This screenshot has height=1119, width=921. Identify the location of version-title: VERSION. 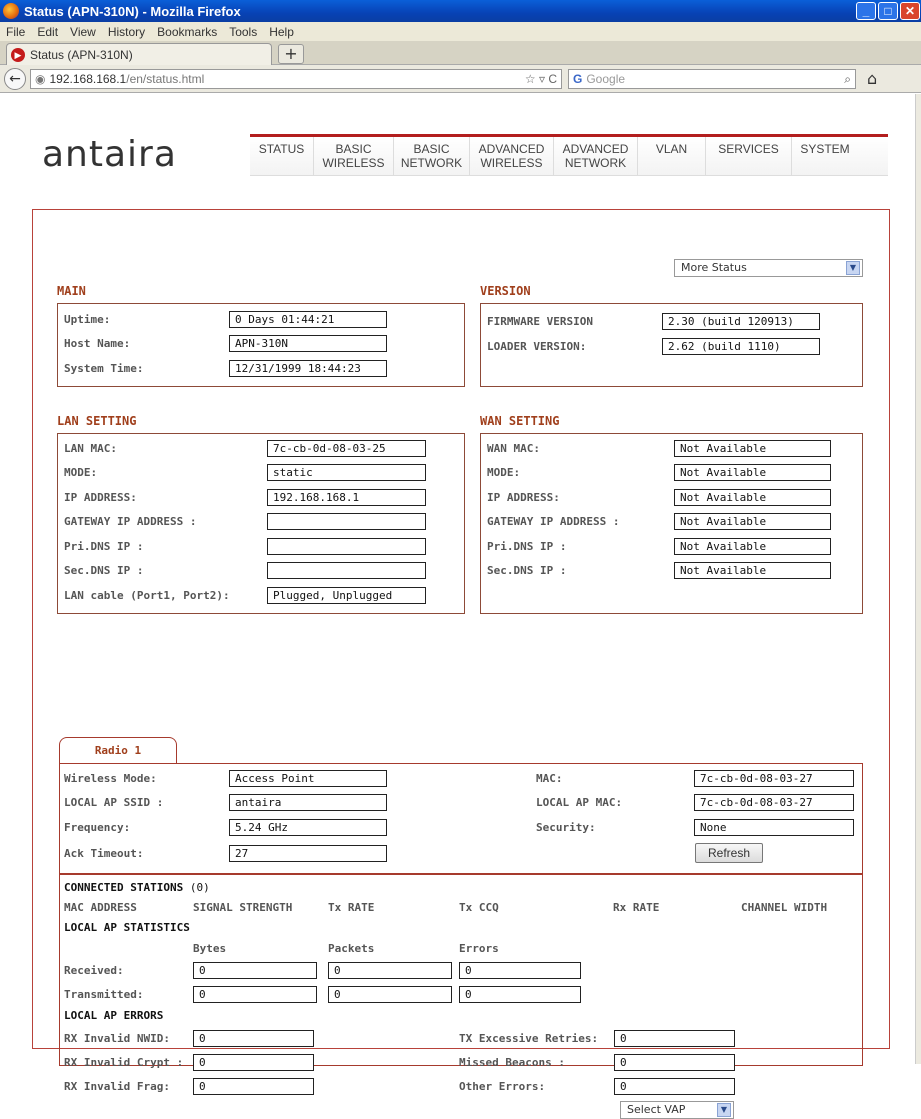
(505, 291).